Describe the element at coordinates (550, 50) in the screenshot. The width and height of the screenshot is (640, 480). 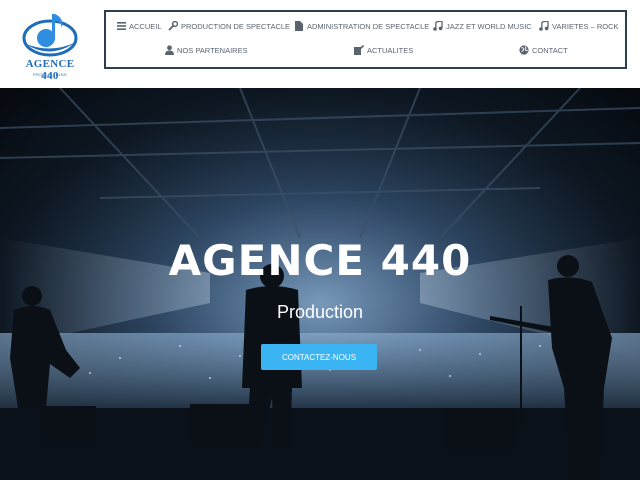
I see `nav-item-label: CONTACT` at that location.